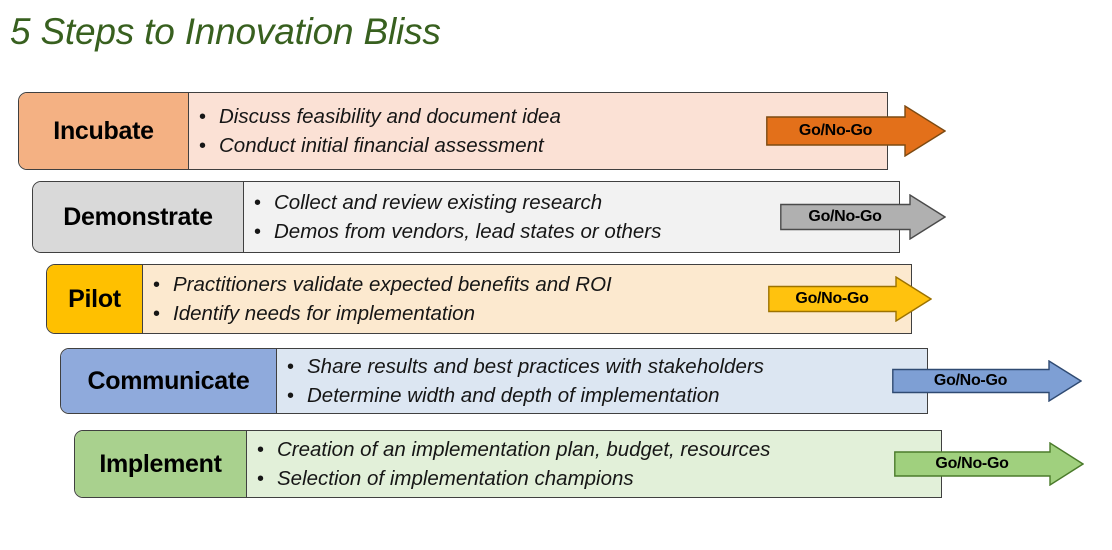 This screenshot has height=550, width=1112. Describe the element at coordinates (138, 217) in the screenshot. I see `step-label-demonstrate: Demonstrate` at that location.